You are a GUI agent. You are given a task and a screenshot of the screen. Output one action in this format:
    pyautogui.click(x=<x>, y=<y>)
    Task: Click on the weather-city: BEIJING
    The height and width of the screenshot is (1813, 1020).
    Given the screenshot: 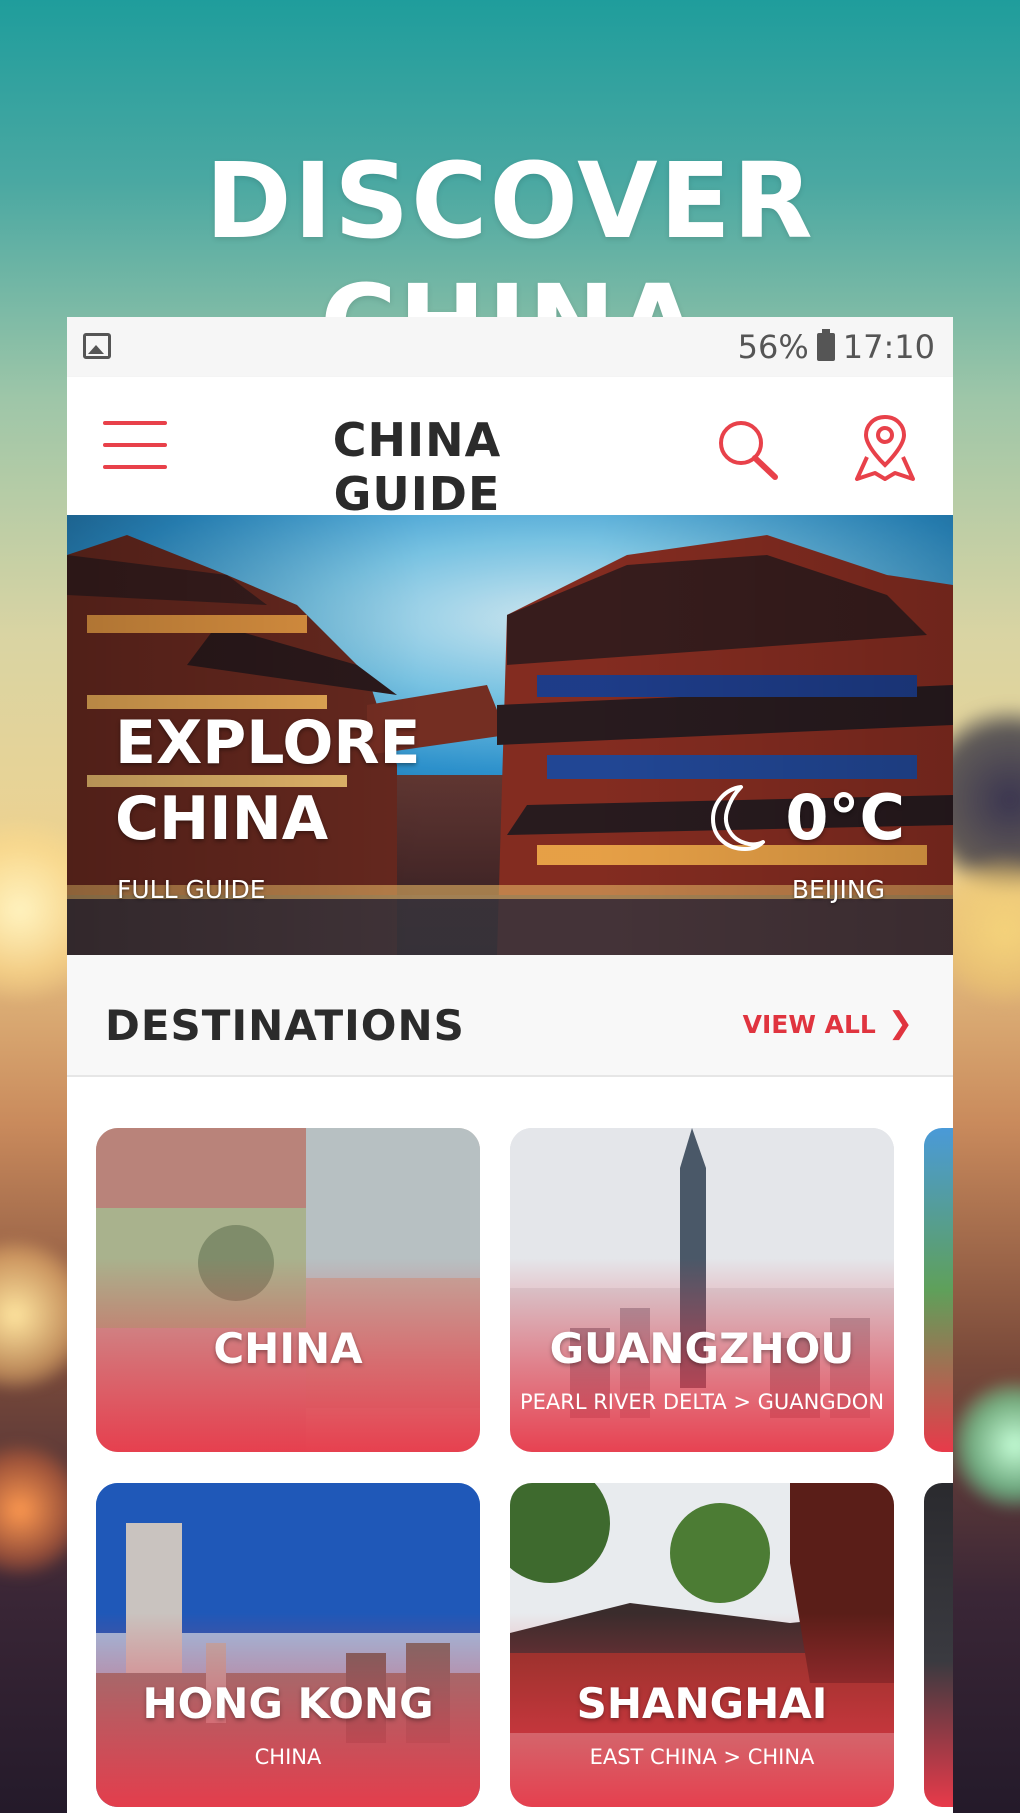 What is the action you would take?
    pyautogui.click(x=838, y=889)
    